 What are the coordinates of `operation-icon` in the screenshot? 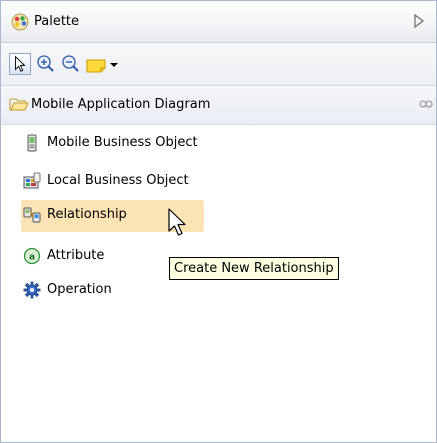 It's located at (32, 290).